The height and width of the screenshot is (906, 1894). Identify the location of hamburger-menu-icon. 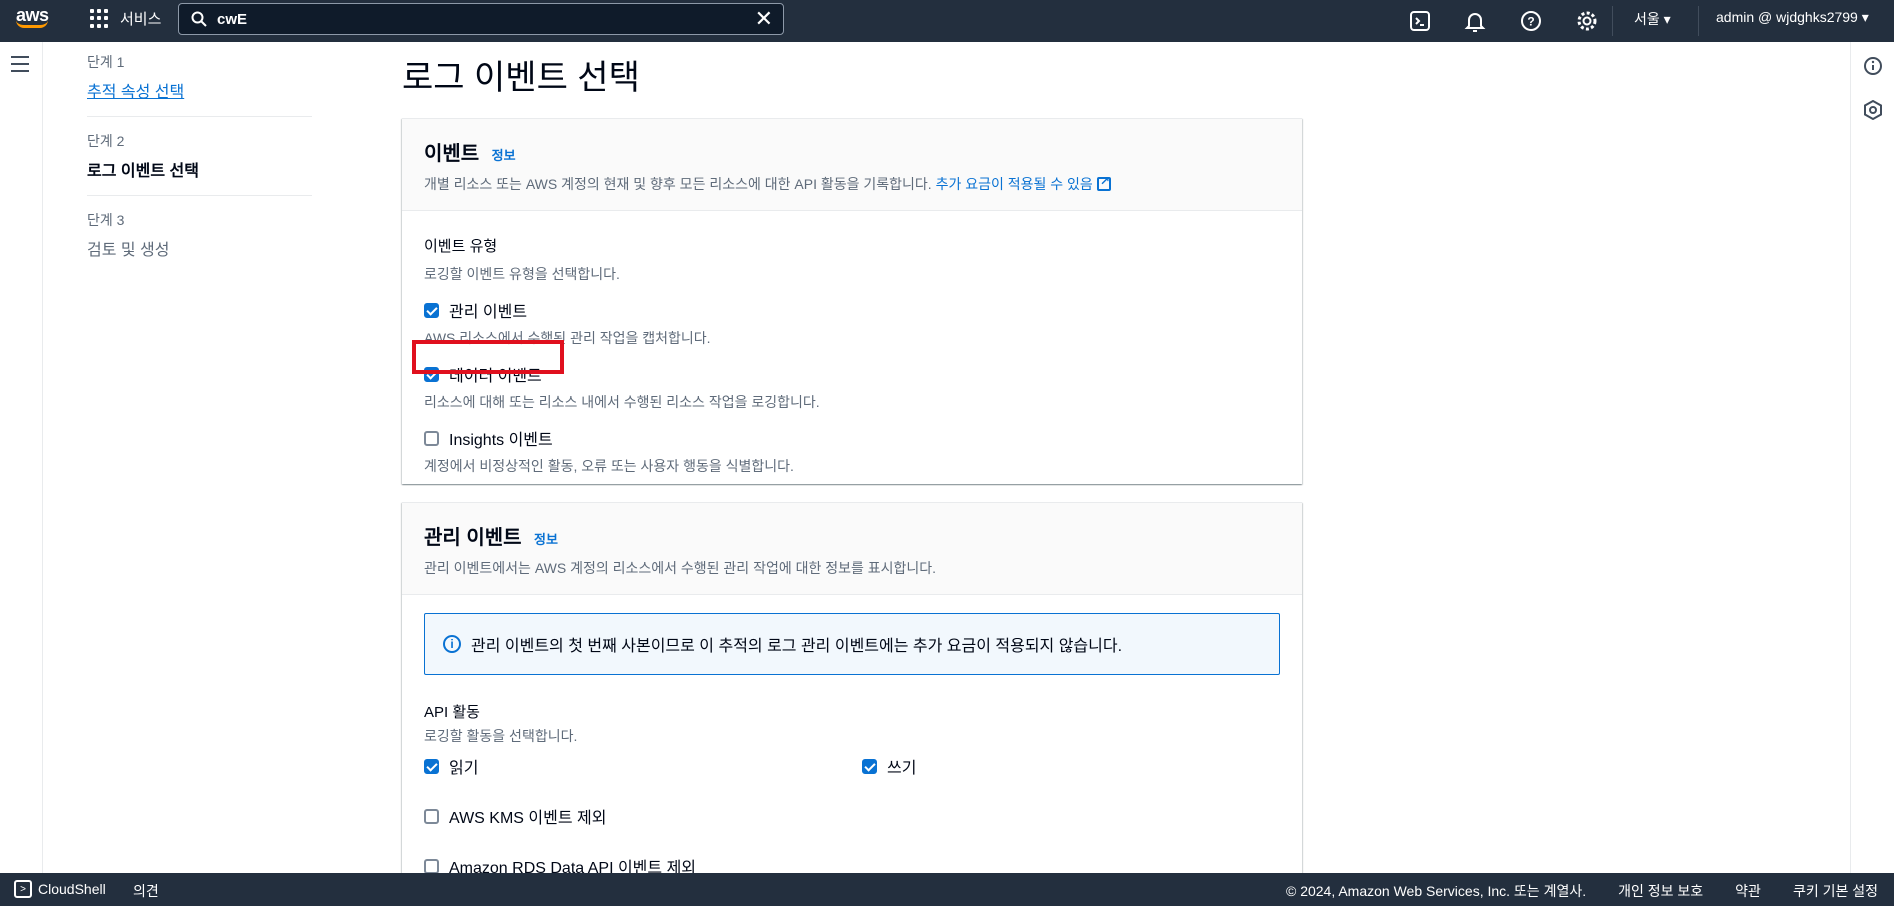
(20, 66).